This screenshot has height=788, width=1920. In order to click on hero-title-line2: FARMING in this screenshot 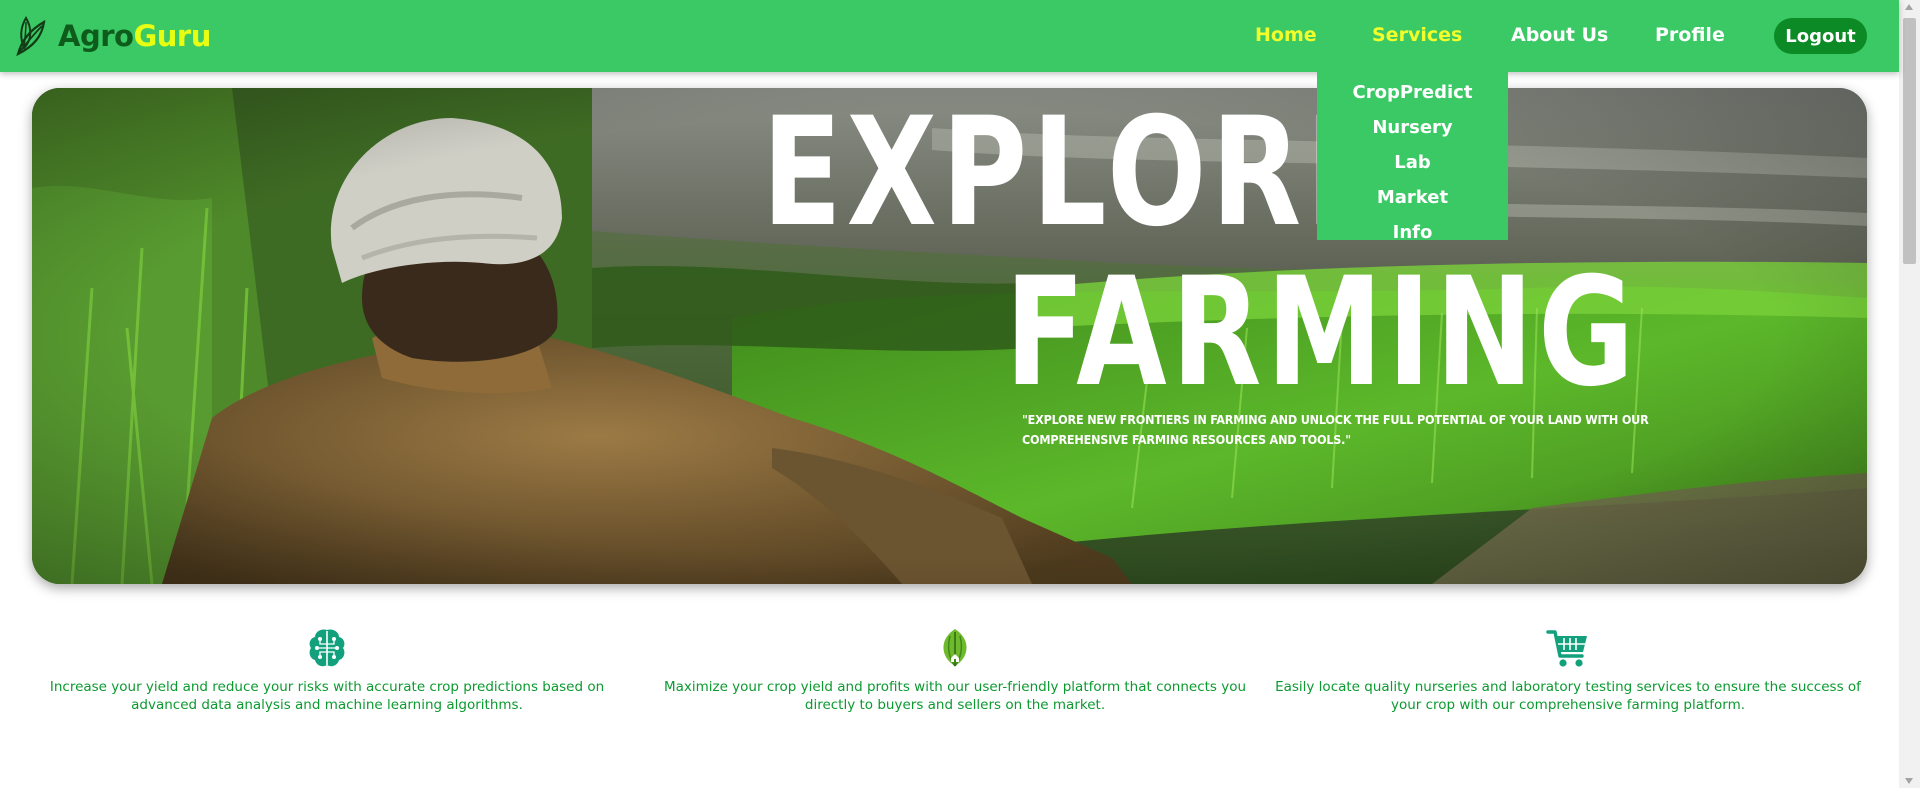, I will do `click(1322, 333)`.